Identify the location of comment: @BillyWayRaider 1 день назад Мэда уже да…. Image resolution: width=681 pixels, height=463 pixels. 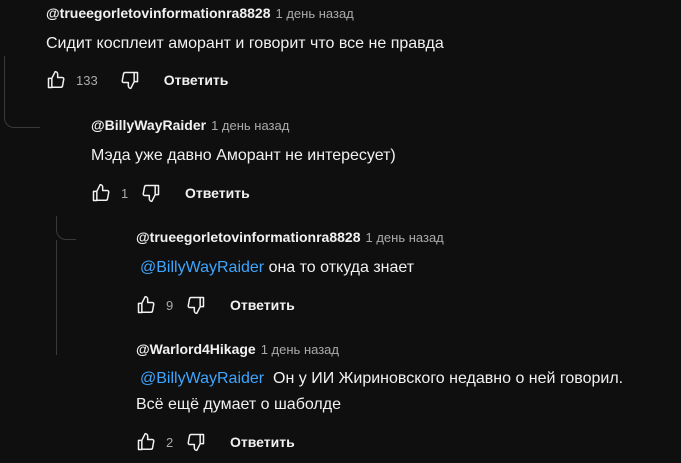
(243, 143).